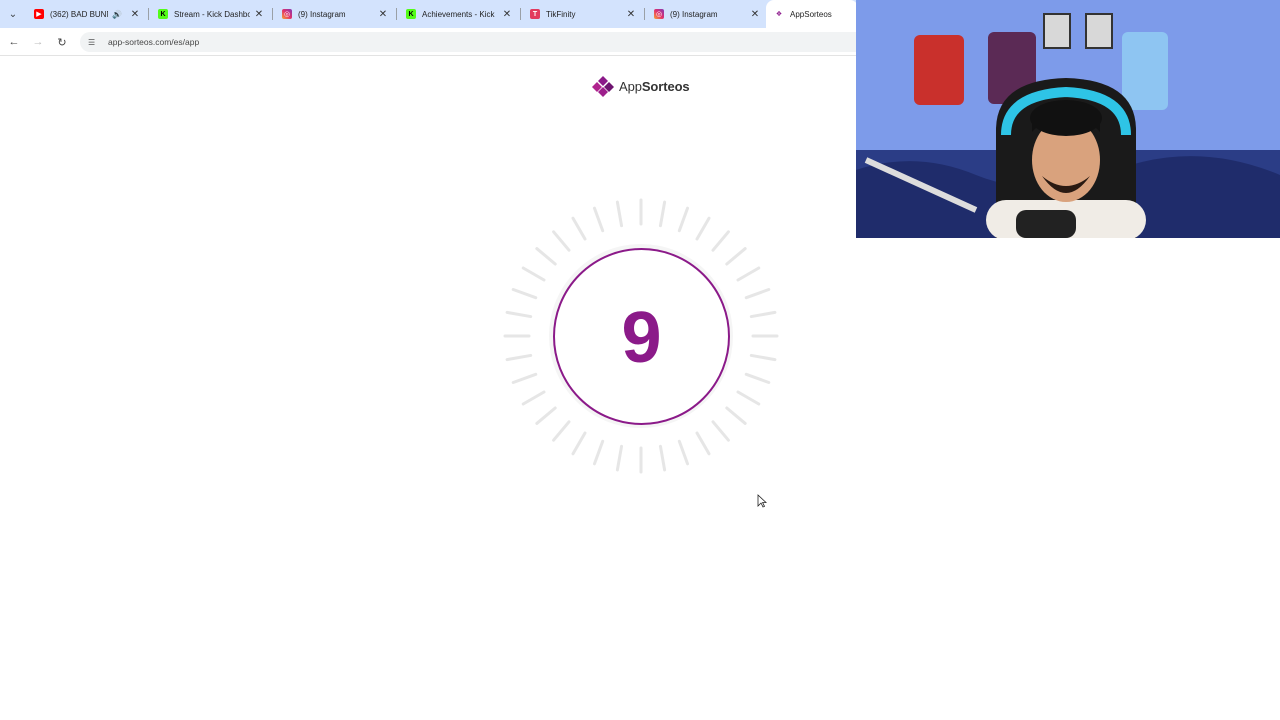  I want to click on webcam-scene, so click(1068, 119).